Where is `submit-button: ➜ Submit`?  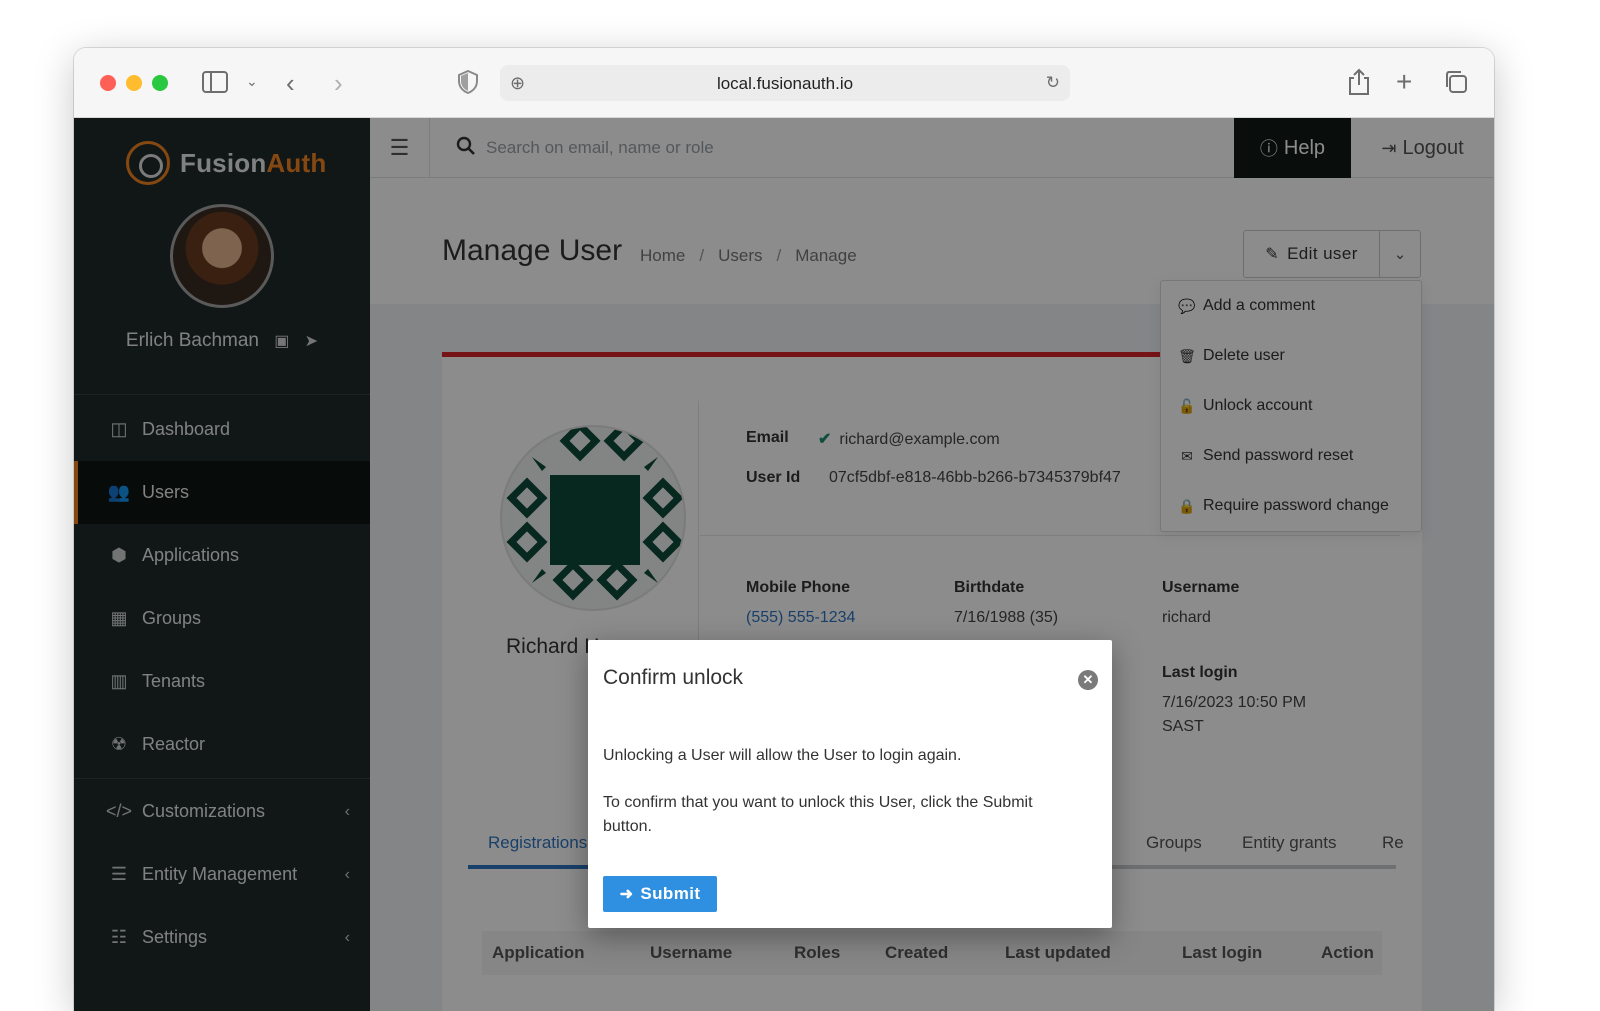
submit-button: ➜ Submit is located at coordinates (660, 894).